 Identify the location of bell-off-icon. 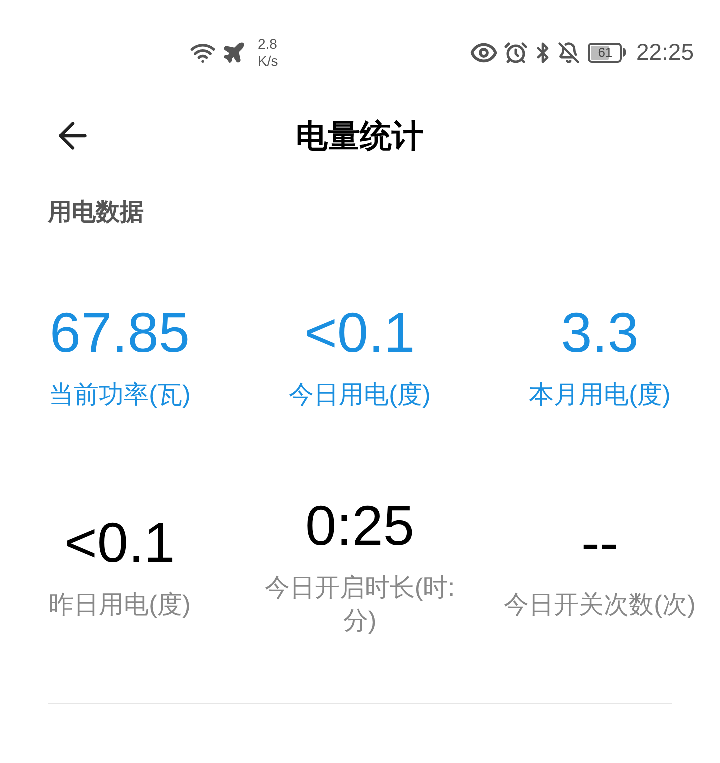
(569, 53).